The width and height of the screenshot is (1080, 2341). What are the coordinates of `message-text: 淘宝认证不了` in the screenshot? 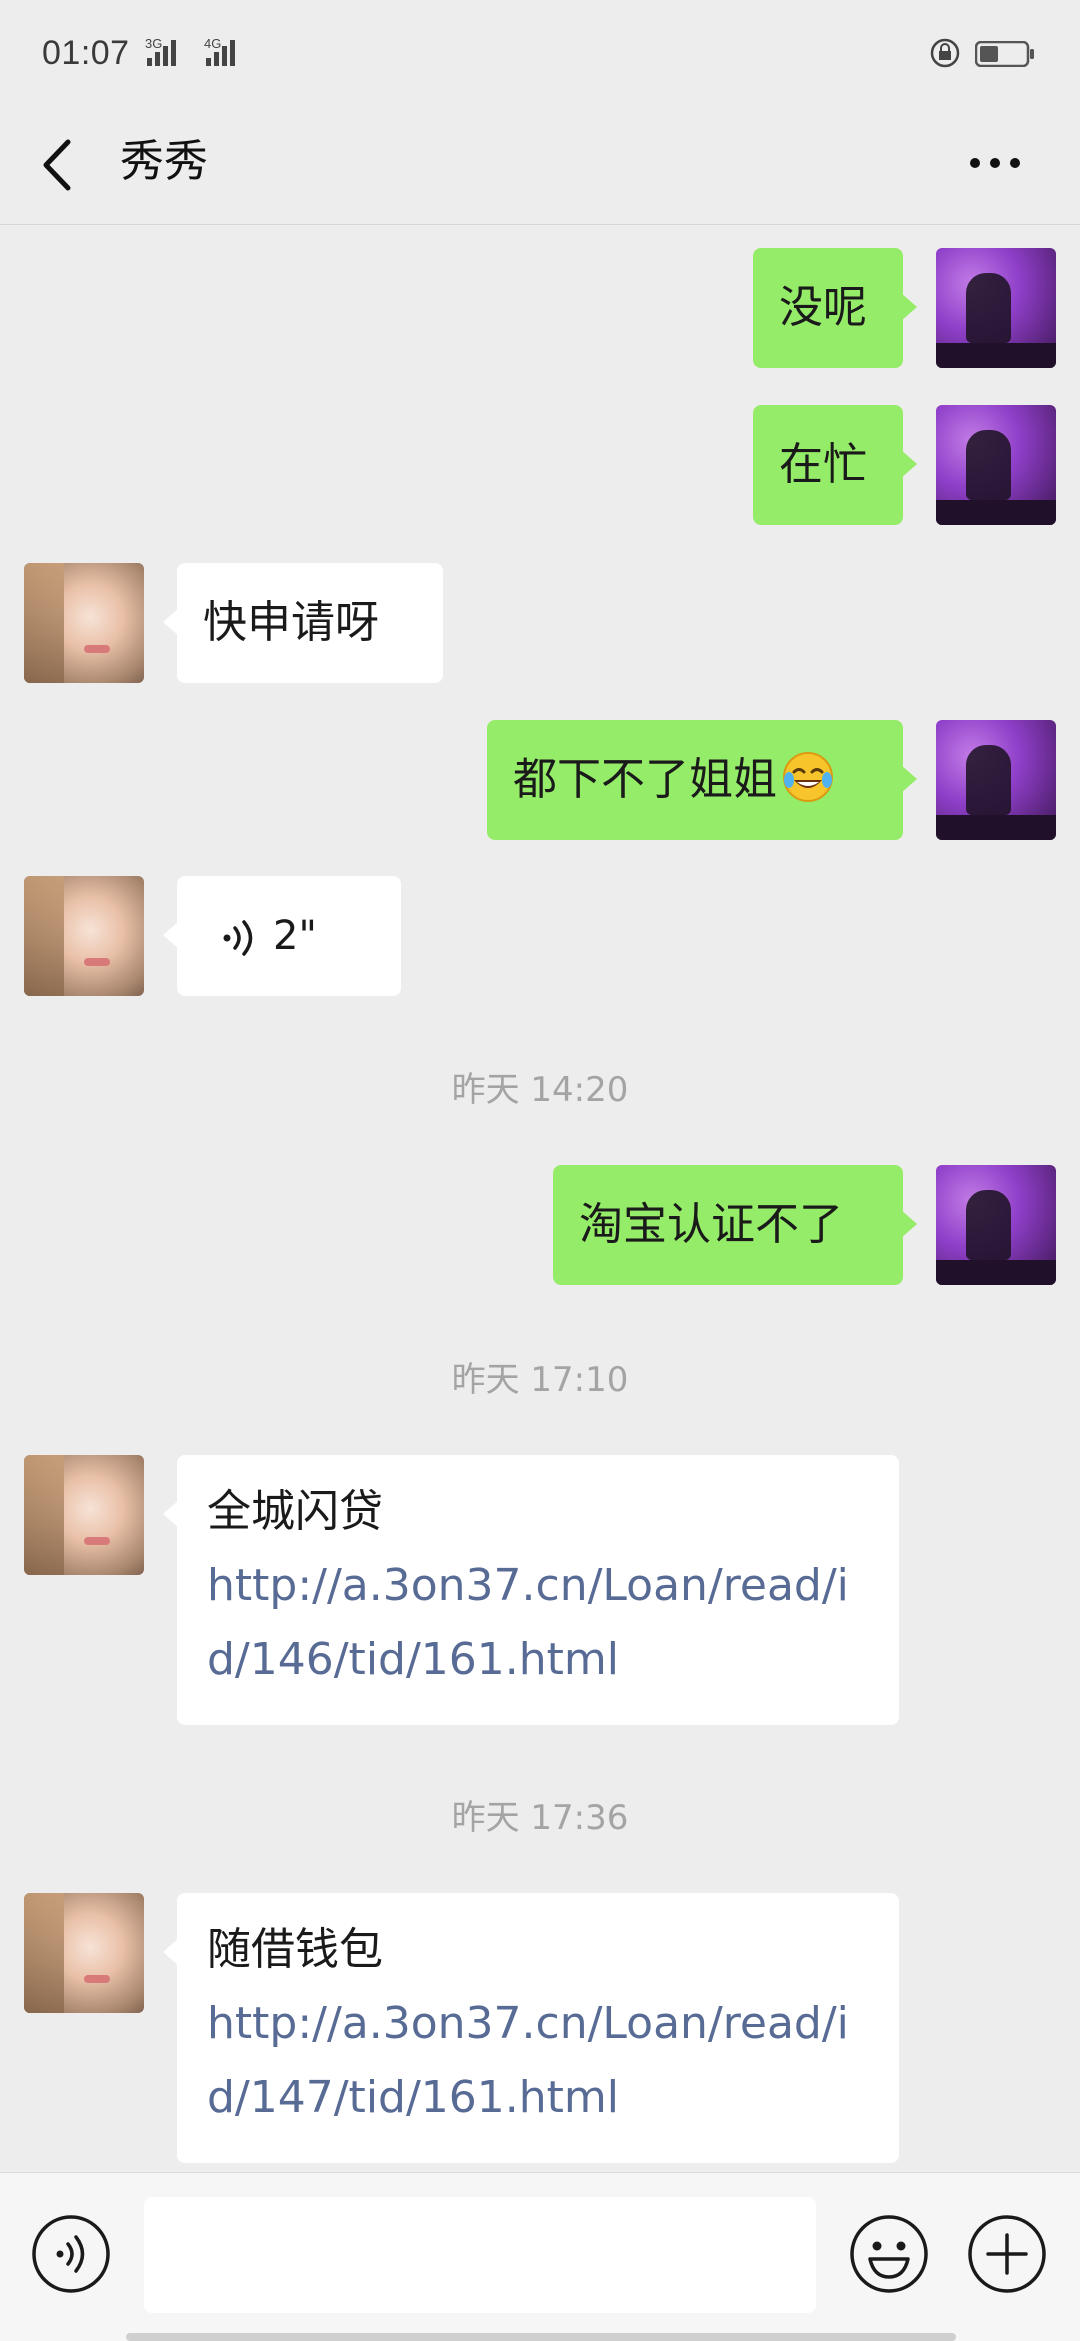 It's located at (711, 1224).